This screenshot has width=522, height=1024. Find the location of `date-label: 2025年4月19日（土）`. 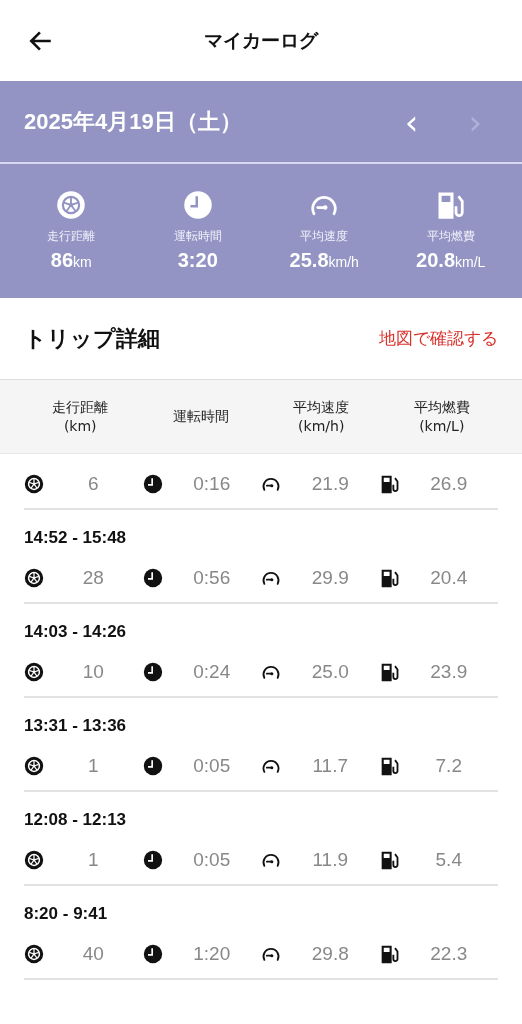

date-label: 2025年4月19日（土） is located at coordinates (133, 121).